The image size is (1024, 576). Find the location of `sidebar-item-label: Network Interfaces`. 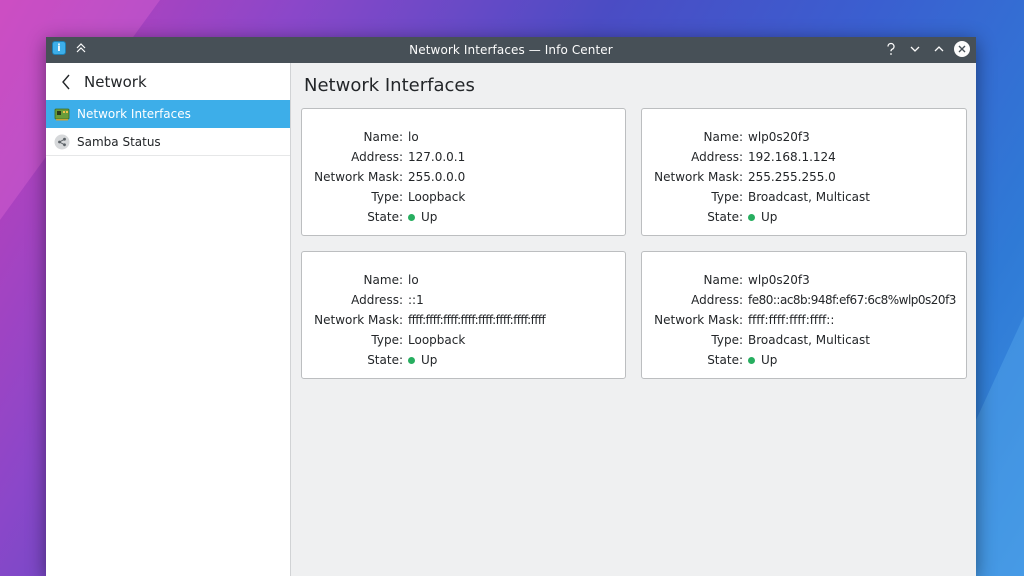

sidebar-item-label: Network Interfaces is located at coordinates (134, 113).